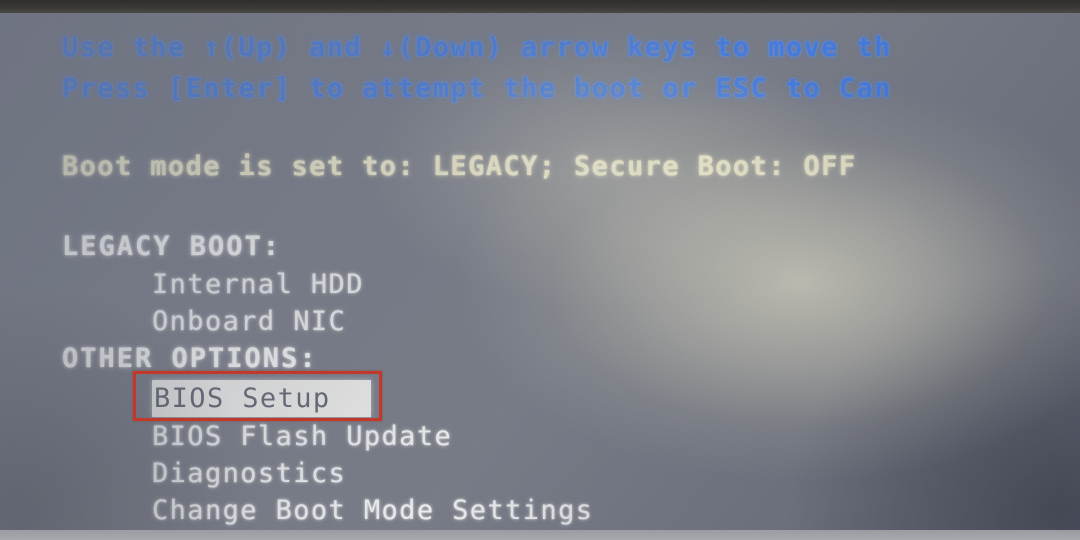 The width and height of the screenshot is (1080, 540). Describe the element at coordinates (257, 396) in the screenshot. I see `annotation-rectangle-bios-setup` at that location.